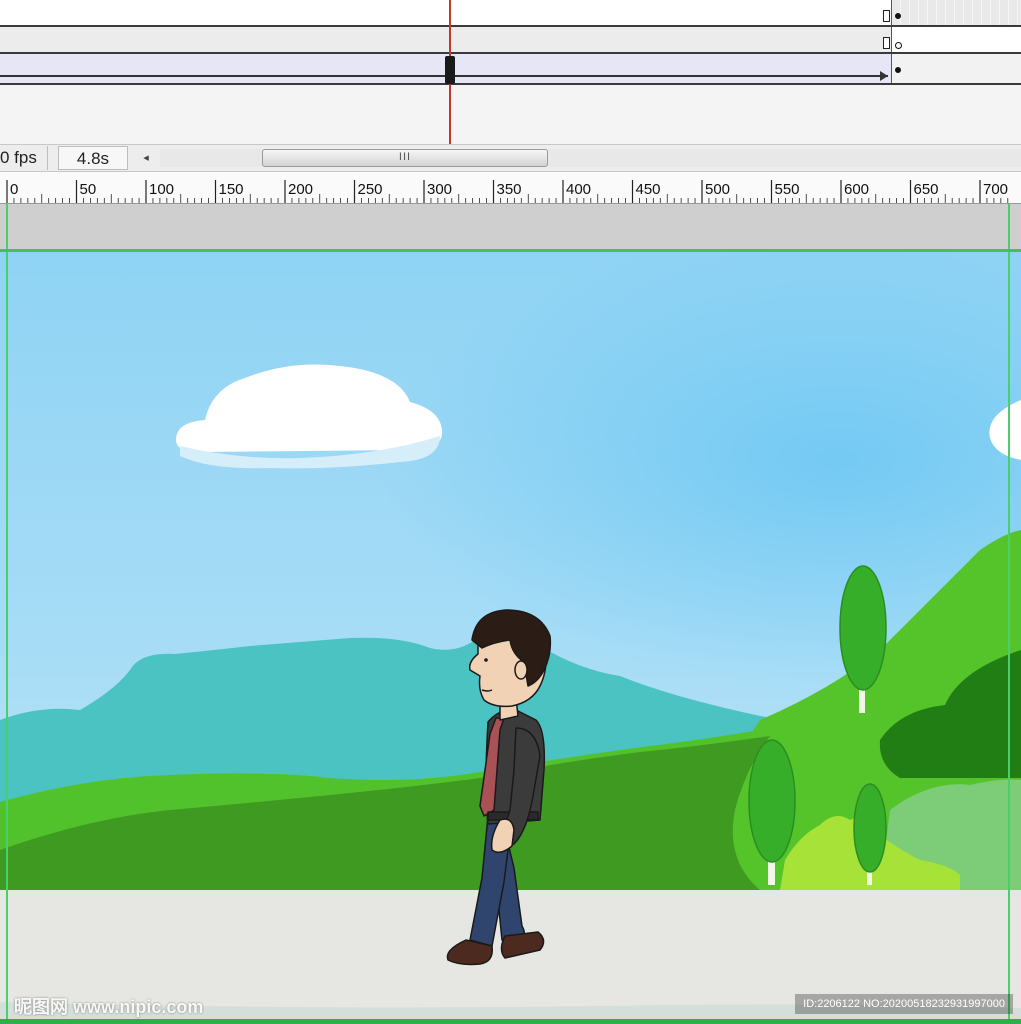  What do you see at coordinates (300, 189) in the screenshot?
I see `ruler-label: 200` at bounding box center [300, 189].